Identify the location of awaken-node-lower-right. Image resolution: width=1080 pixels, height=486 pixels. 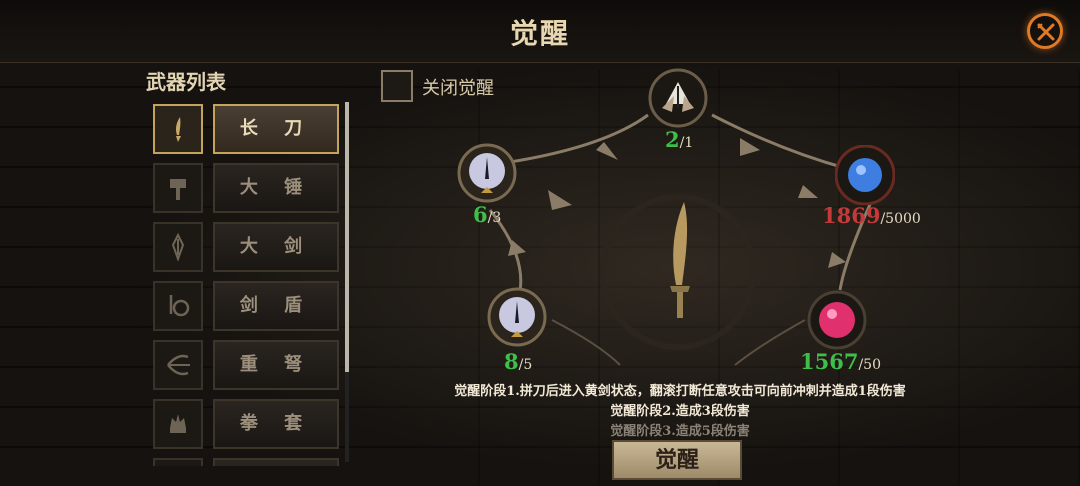
(837, 320).